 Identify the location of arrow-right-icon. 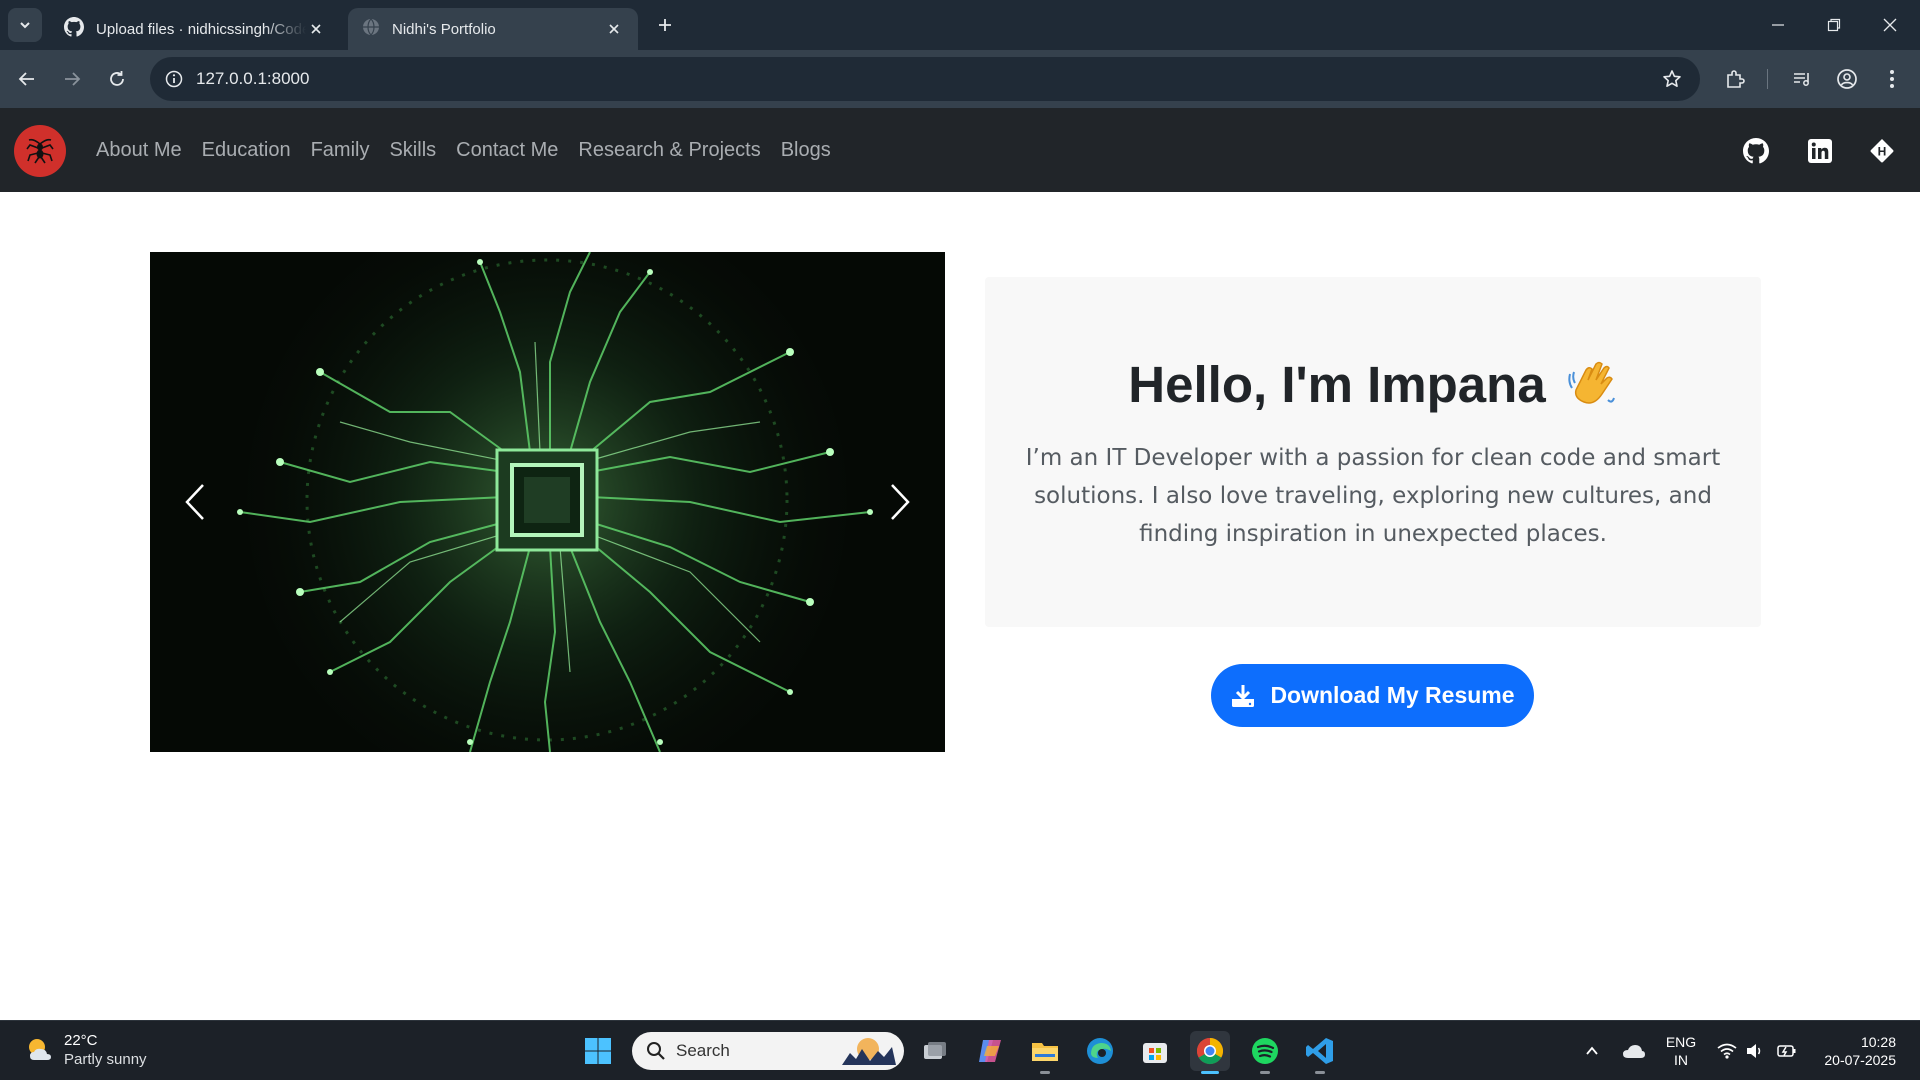
(73, 79).